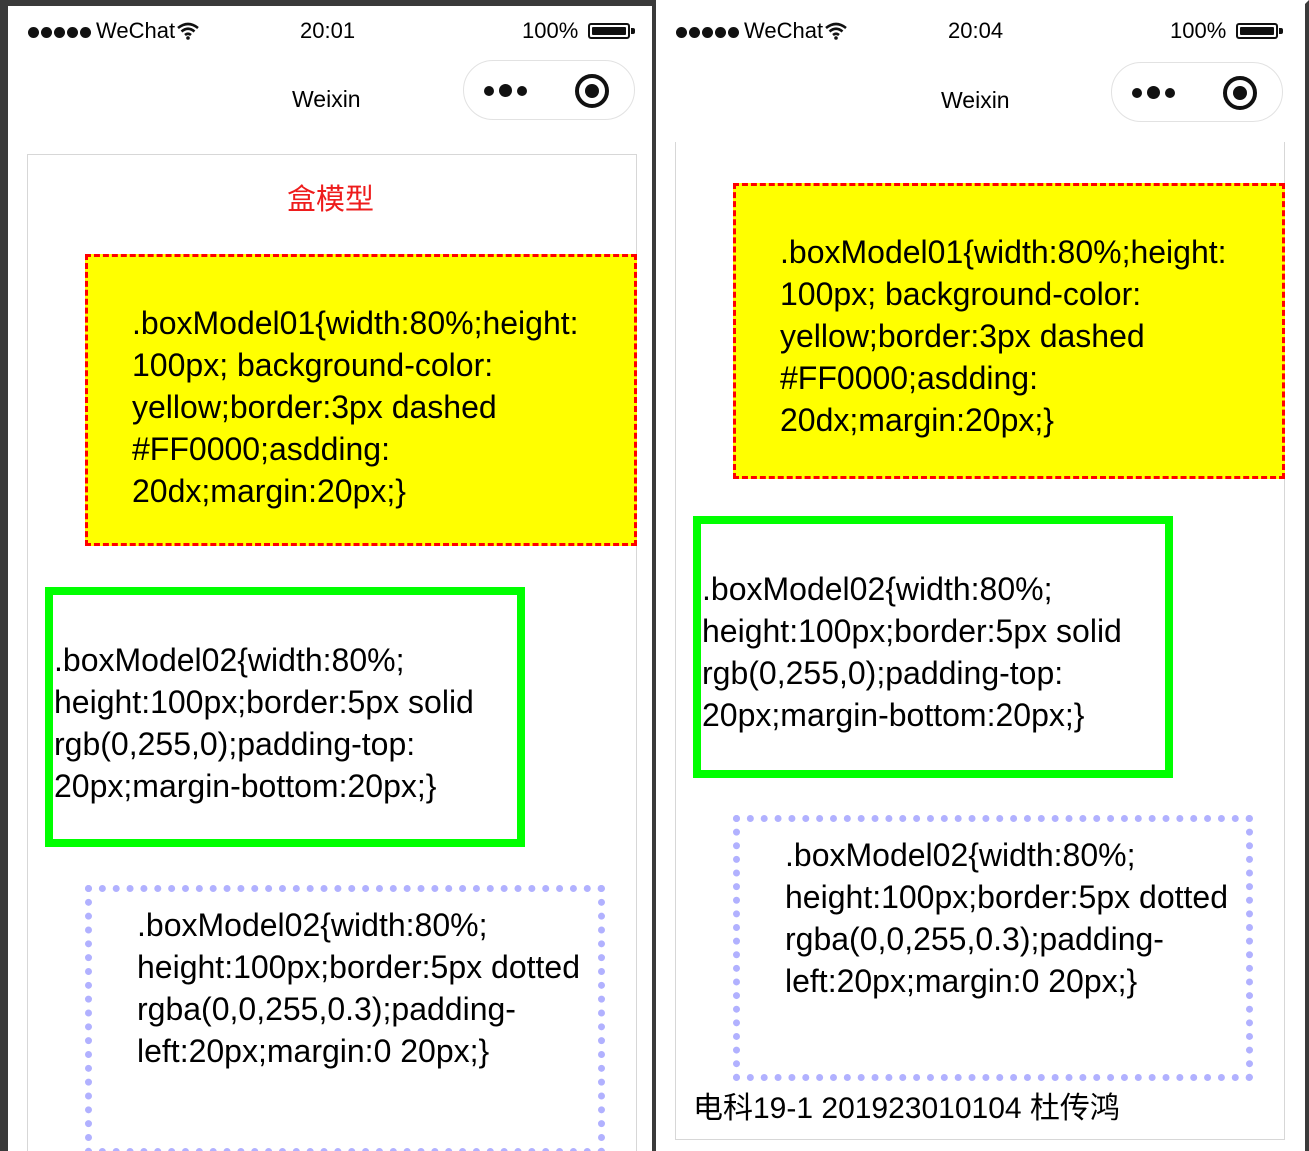  I want to click on footer-student-info: 电科19-1 201923010104 杜传鸿, so click(906, 1108).